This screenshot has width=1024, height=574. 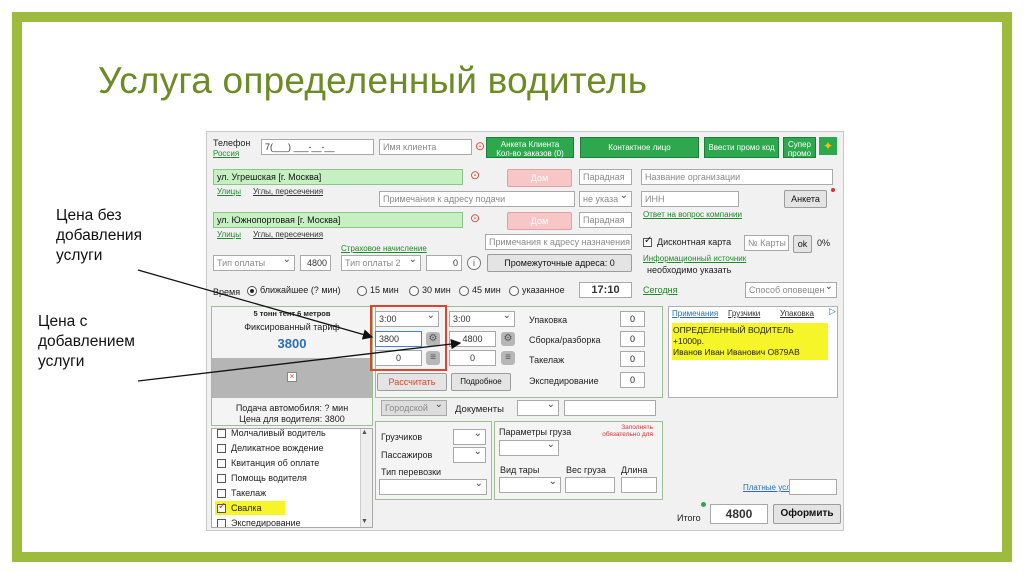 I want to click on company-name-input: Название организации, so click(x=737, y=177).